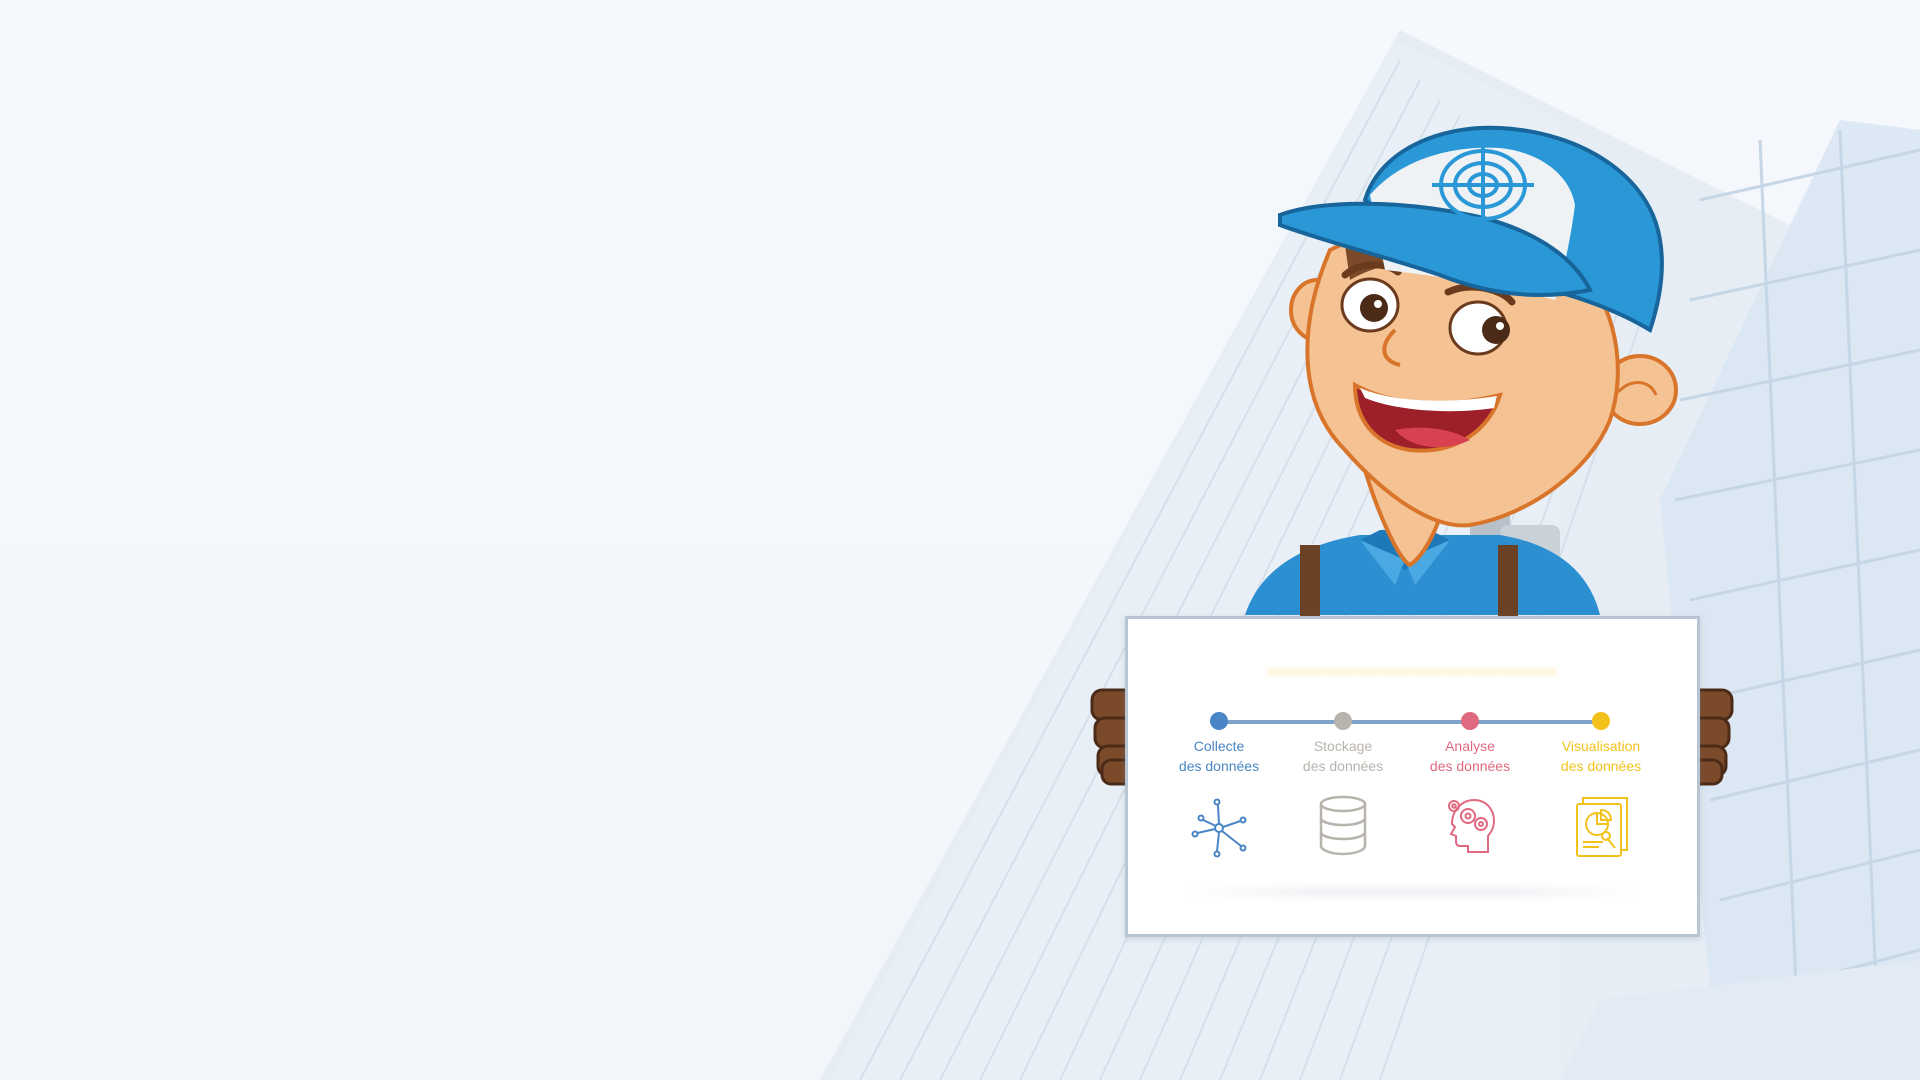  What do you see at coordinates (1343, 825) in the screenshot?
I see `database-icon` at bounding box center [1343, 825].